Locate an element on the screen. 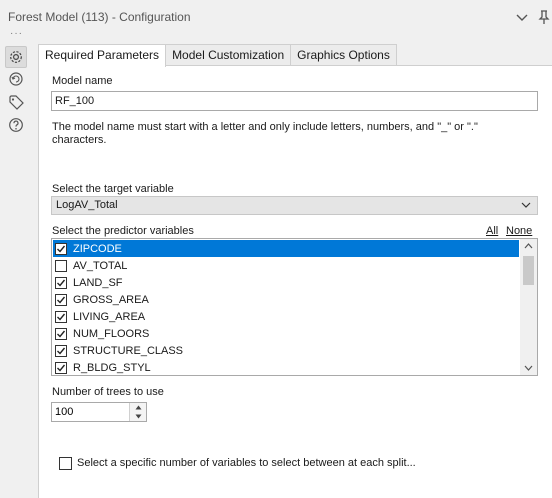 The image size is (552, 498). list-item: AV_TOTAL is located at coordinates (286, 265).